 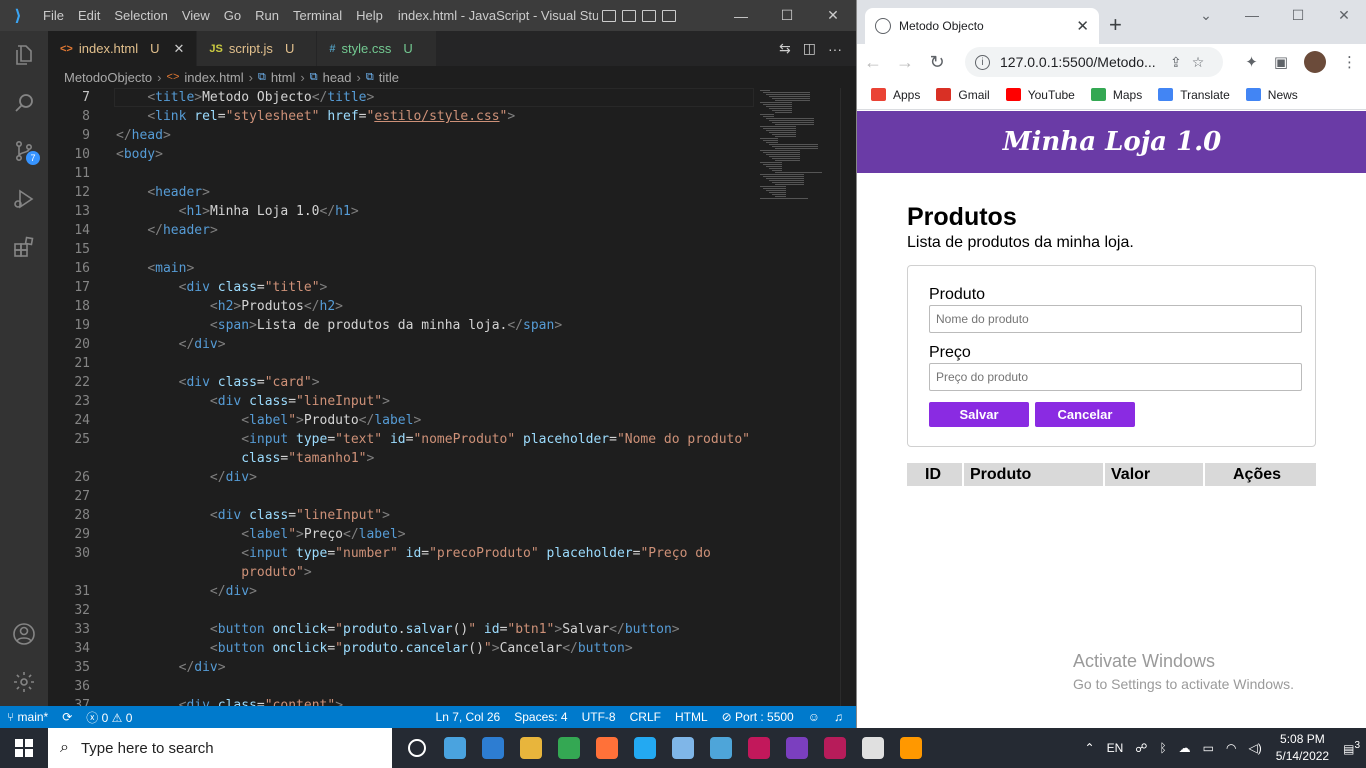 I want to click on forward-icon: →, so click(x=905, y=62).